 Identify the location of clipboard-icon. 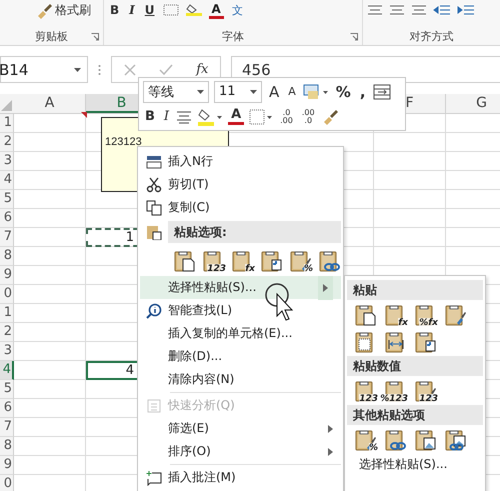
(154, 232).